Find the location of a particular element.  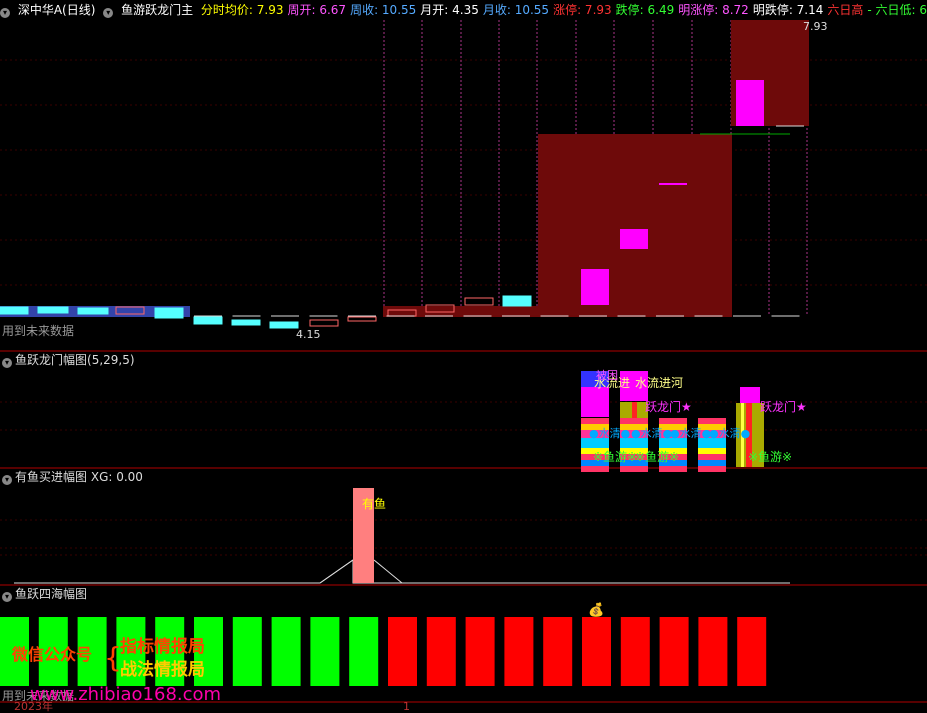

money-bag-icon: 💰 is located at coordinates (596, 610).